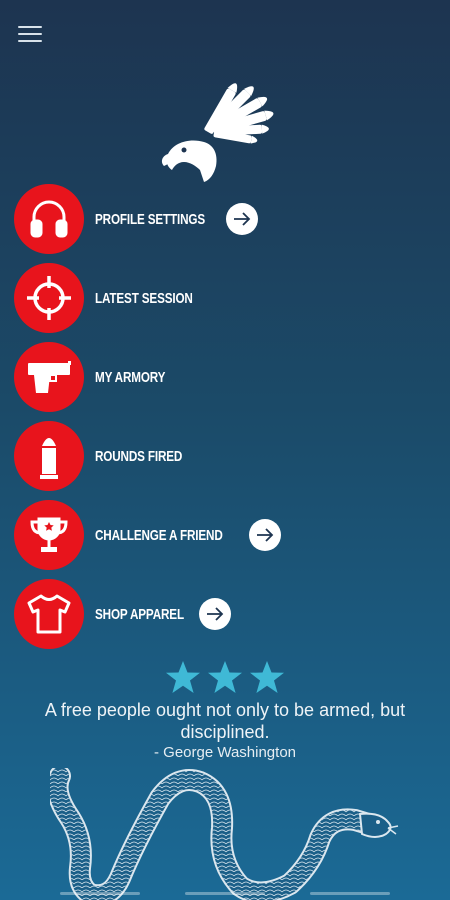 Image resolution: width=450 pixels, height=900 pixels. Describe the element at coordinates (49, 219) in the screenshot. I see `headphones-icon` at that location.